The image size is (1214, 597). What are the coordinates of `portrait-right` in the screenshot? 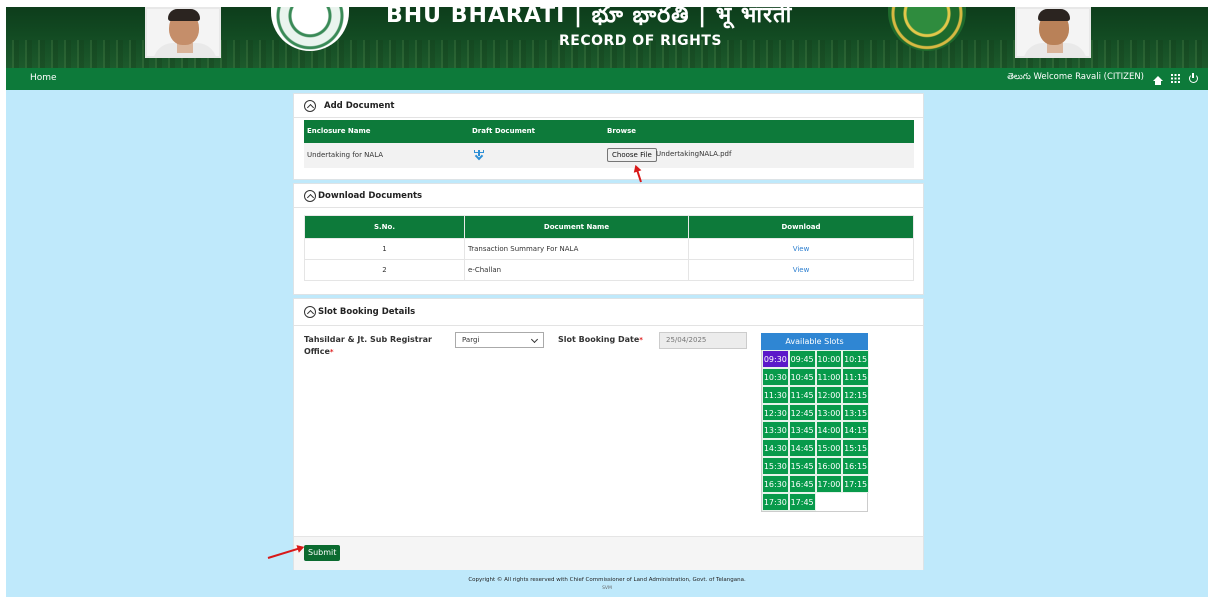 It's located at (1053, 32).